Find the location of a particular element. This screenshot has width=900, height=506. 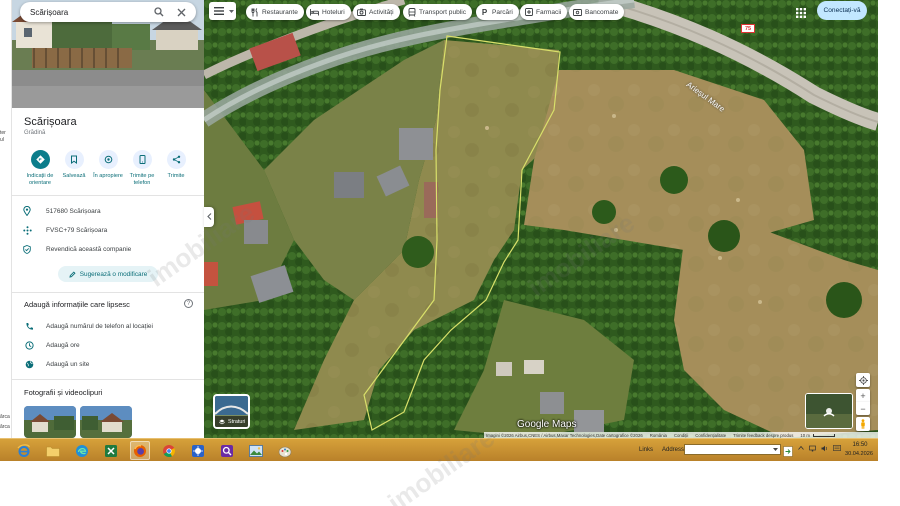

share-icon is located at coordinates (176, 159).